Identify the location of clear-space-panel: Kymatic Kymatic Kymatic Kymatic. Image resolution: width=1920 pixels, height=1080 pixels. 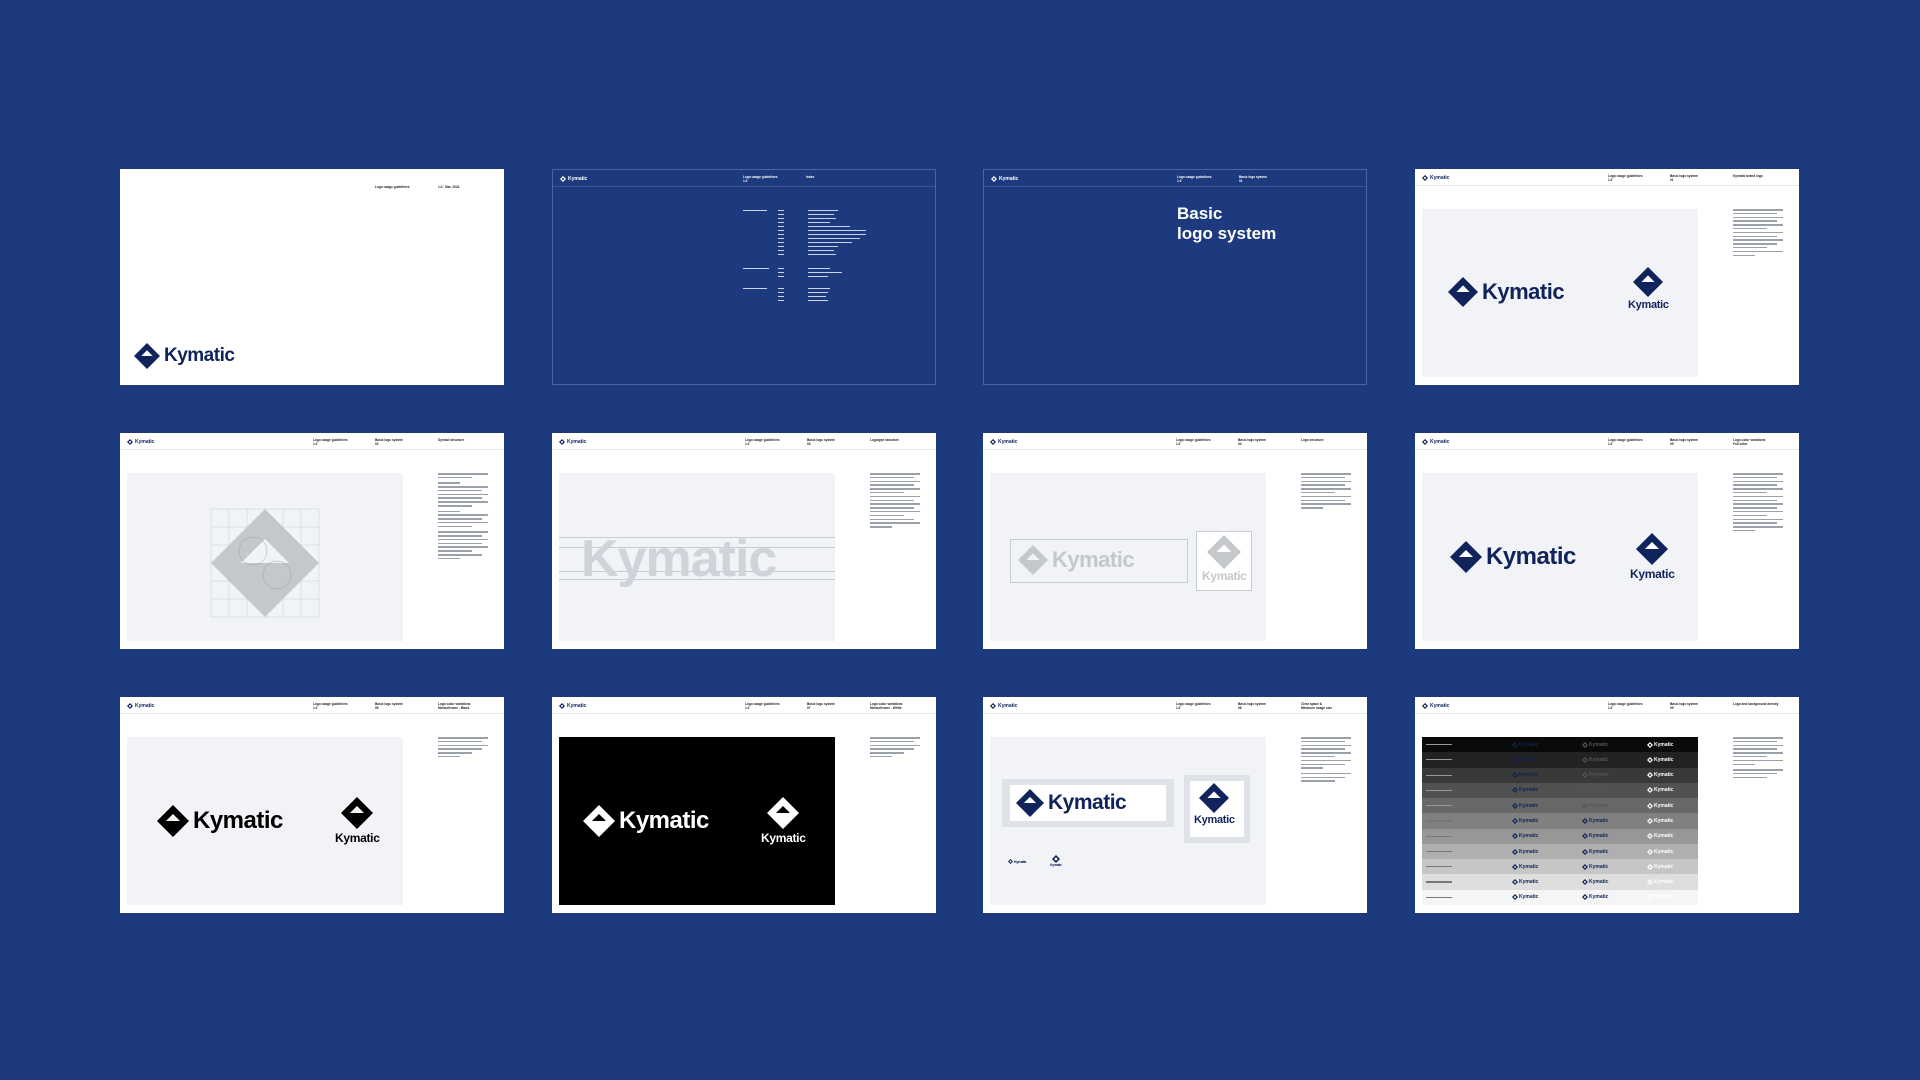
(1128, 821).